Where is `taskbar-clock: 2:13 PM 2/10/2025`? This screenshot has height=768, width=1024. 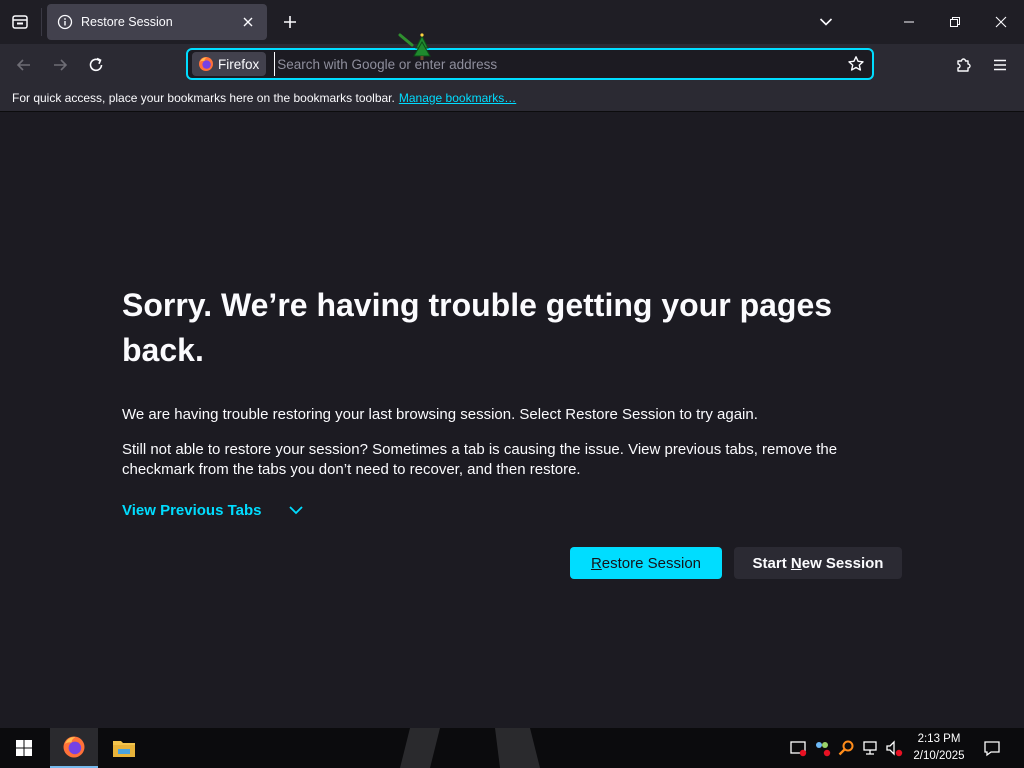 taskbar-clock: 2:13 PM 2/10/2025 is located at coordinates (939, 748).